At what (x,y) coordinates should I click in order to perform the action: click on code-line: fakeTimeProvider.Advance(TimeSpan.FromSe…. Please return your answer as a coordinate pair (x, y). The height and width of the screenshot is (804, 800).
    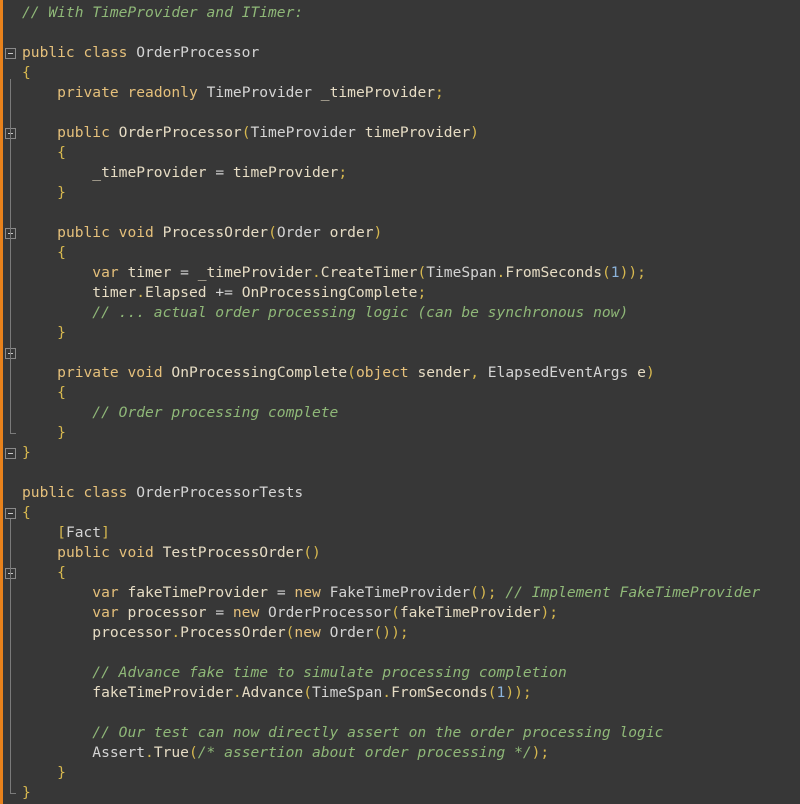
    Looking at the image, I should click on (411, 693).